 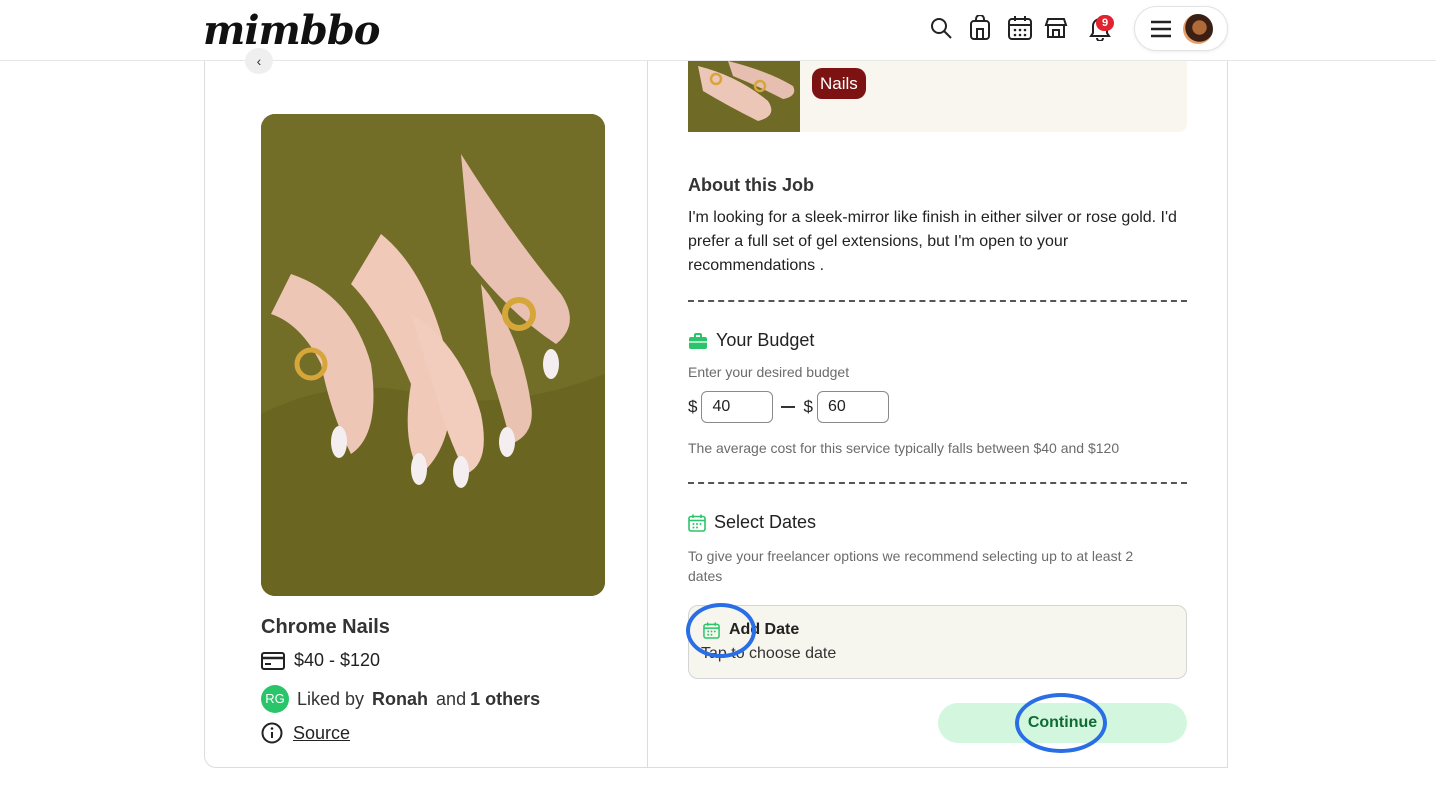 I want to click on range-separator, so click(x=788, y=407).